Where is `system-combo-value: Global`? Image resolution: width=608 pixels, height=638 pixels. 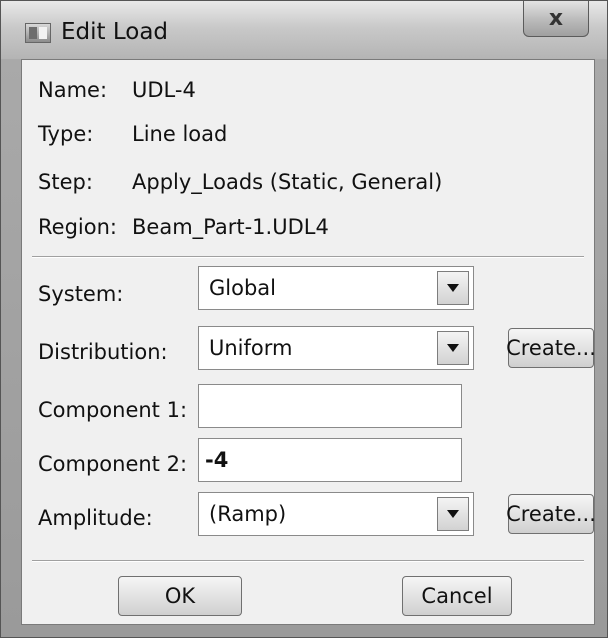
system-combo-value: Global is located at coordinates (242, 288).